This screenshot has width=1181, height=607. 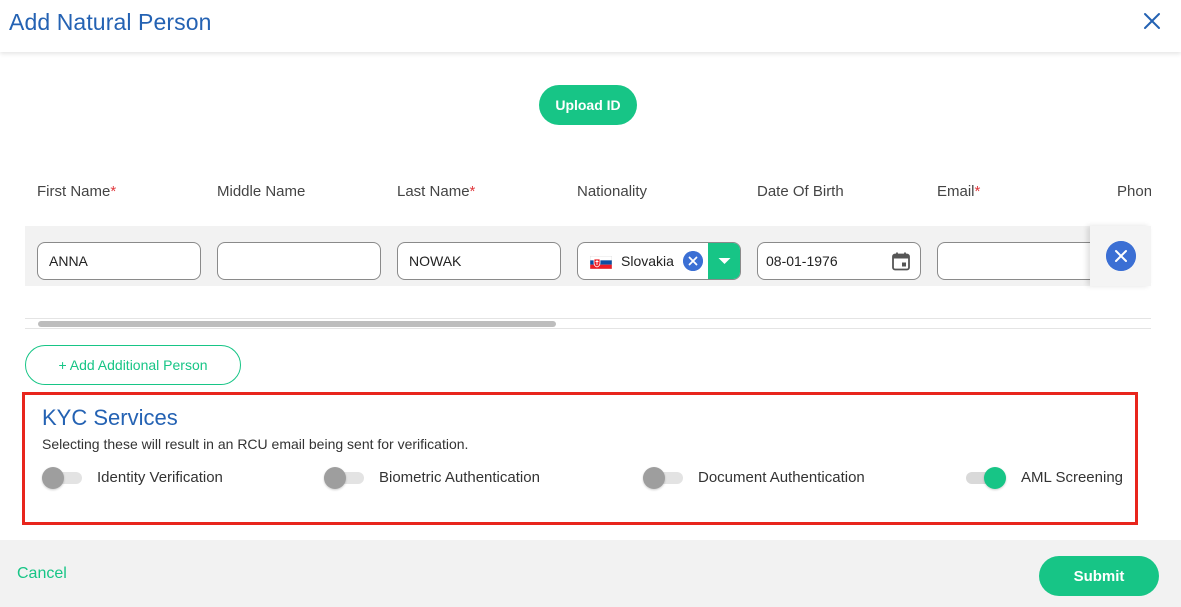 What do you see at coordinates (261, 191) in the screenshot?
I see `column-header-middle-name: Middle Name` at bounding box center [261, 191].